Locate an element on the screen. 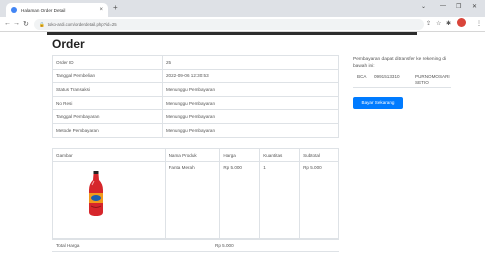 The width and height of the screenshot is (485, 257). total-row: Total Harga Rp 5.000 is located at coordinates (195, 245).